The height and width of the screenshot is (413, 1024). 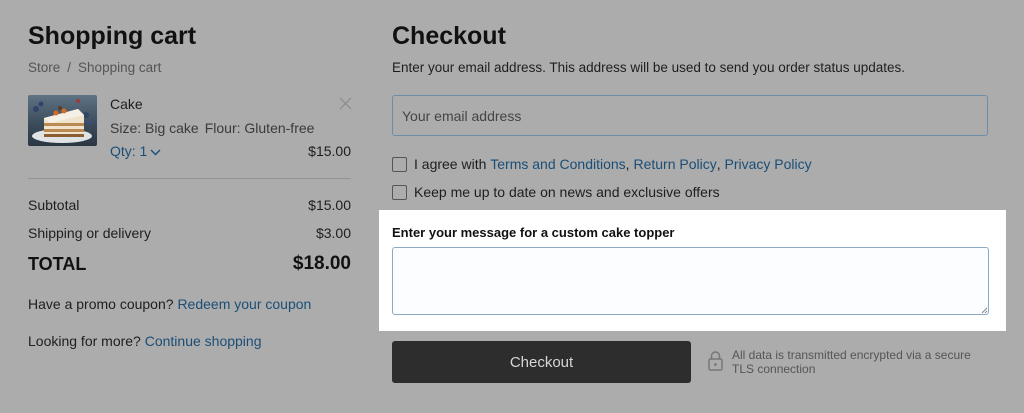 What do you see at coordinates (259, 128) in the screenshot?
I see `cart-item-flour: Flour: Gluten-free` at bounding box center [259, 128].